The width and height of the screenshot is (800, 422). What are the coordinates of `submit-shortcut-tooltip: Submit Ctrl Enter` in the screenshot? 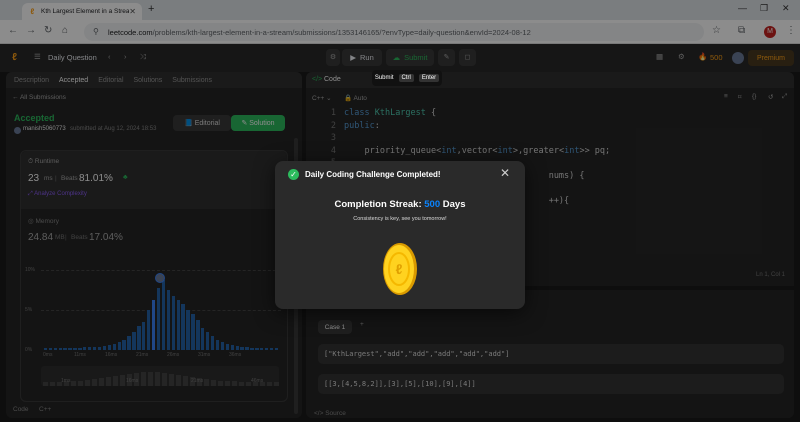 It's located at (407, 78).